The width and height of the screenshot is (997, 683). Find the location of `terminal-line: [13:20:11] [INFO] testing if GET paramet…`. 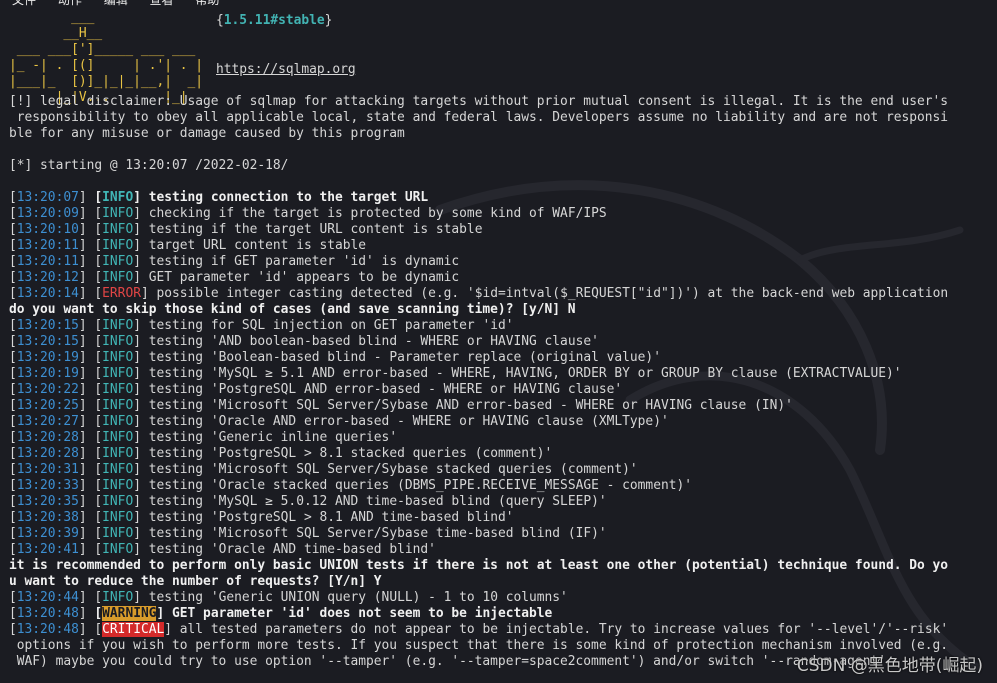

terminal-line: [13:20:11] [INFO] testing if GET paramet… is located at coordinates (496, 262).